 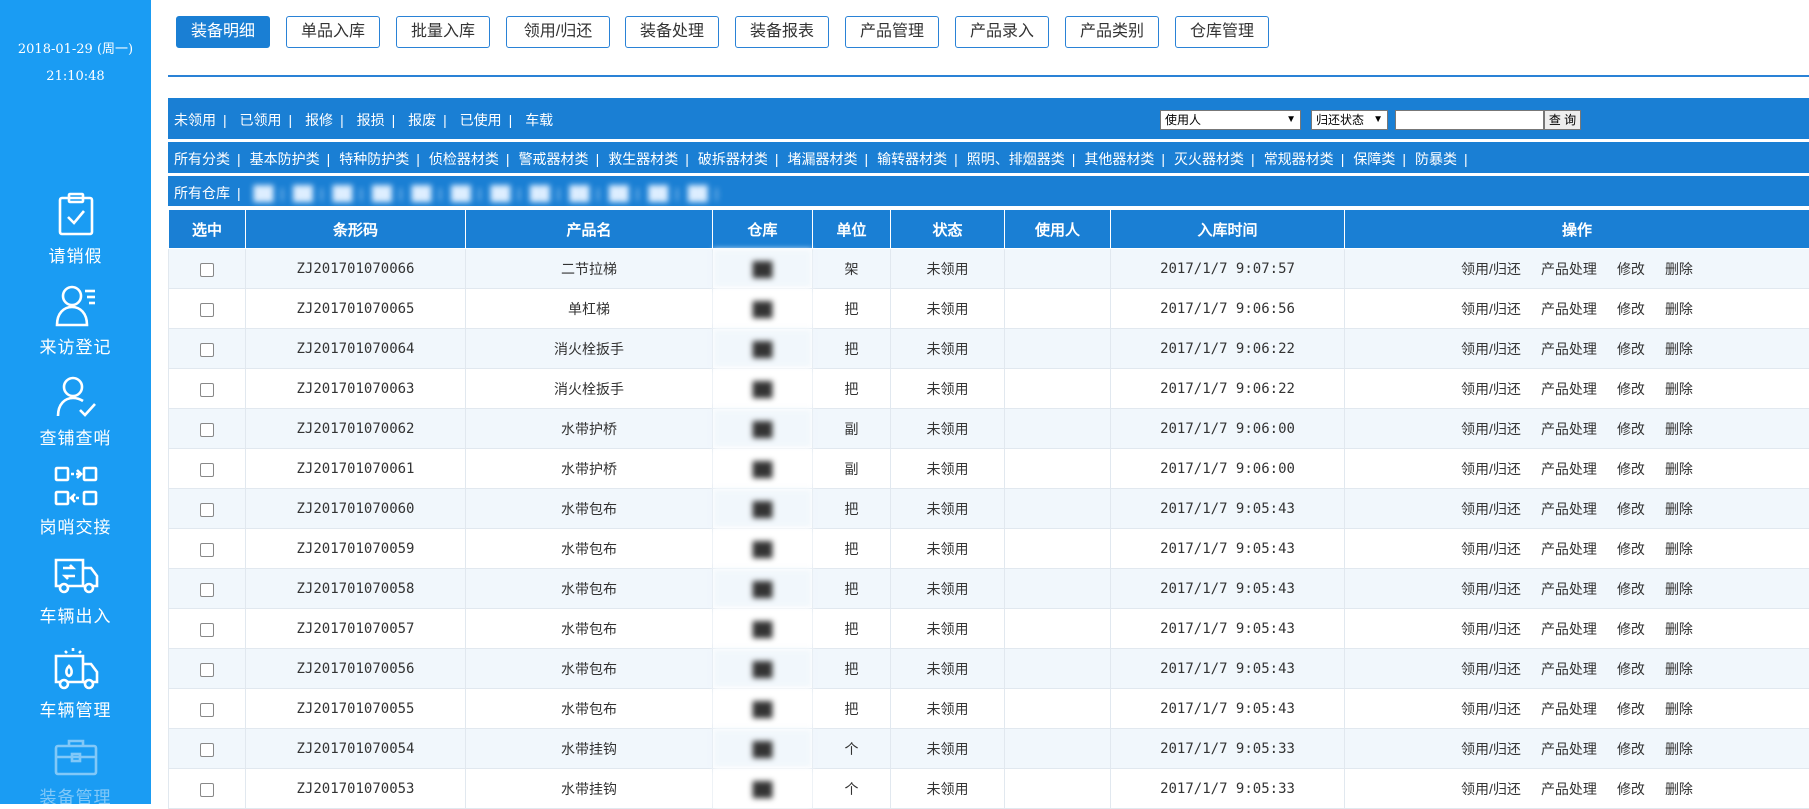 I want to click on category-item: 救生器材类, so click(x=643, y=159).